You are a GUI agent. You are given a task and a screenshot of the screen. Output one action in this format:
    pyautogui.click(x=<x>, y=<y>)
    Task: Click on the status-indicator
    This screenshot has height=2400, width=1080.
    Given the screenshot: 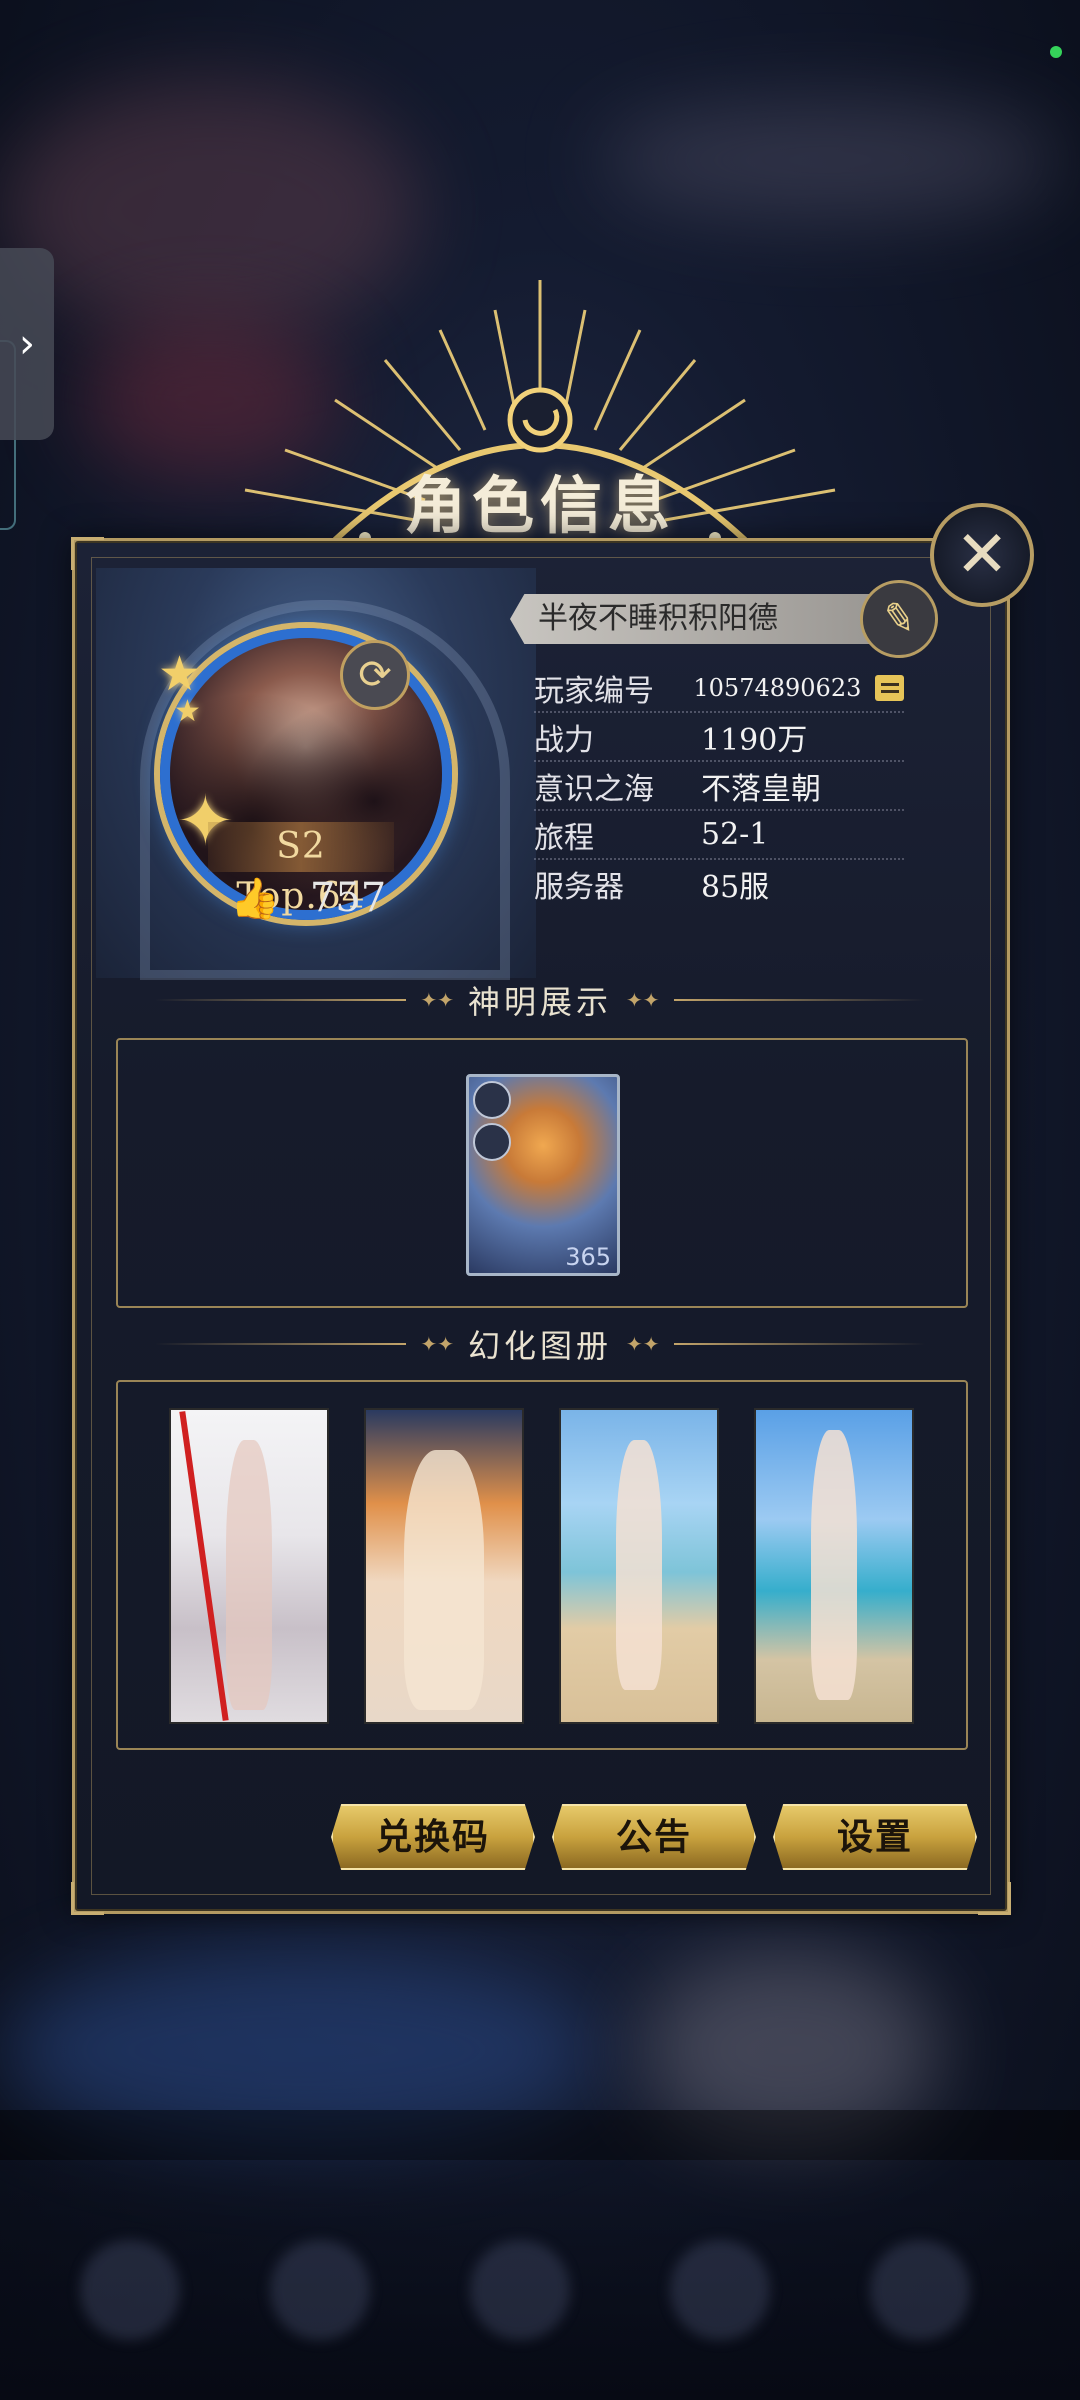 What is the action you would take?
    pyautogui.click(x=1056, y=52)
    